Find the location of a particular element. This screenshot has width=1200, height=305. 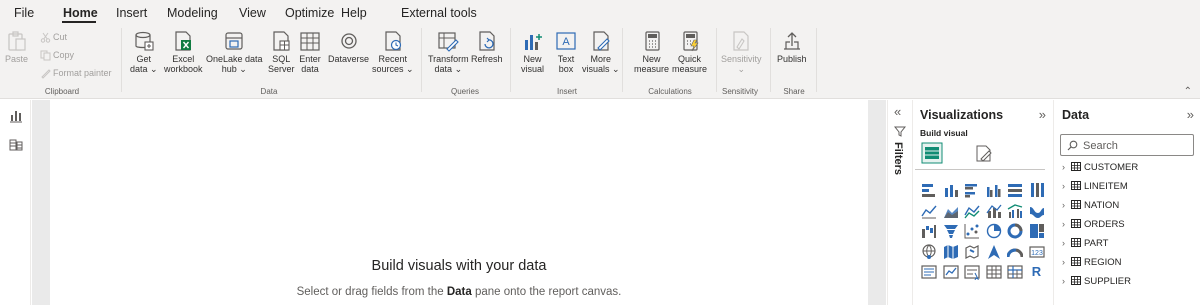

data-table-row: › NATION is located at coordinates (1090, 208).